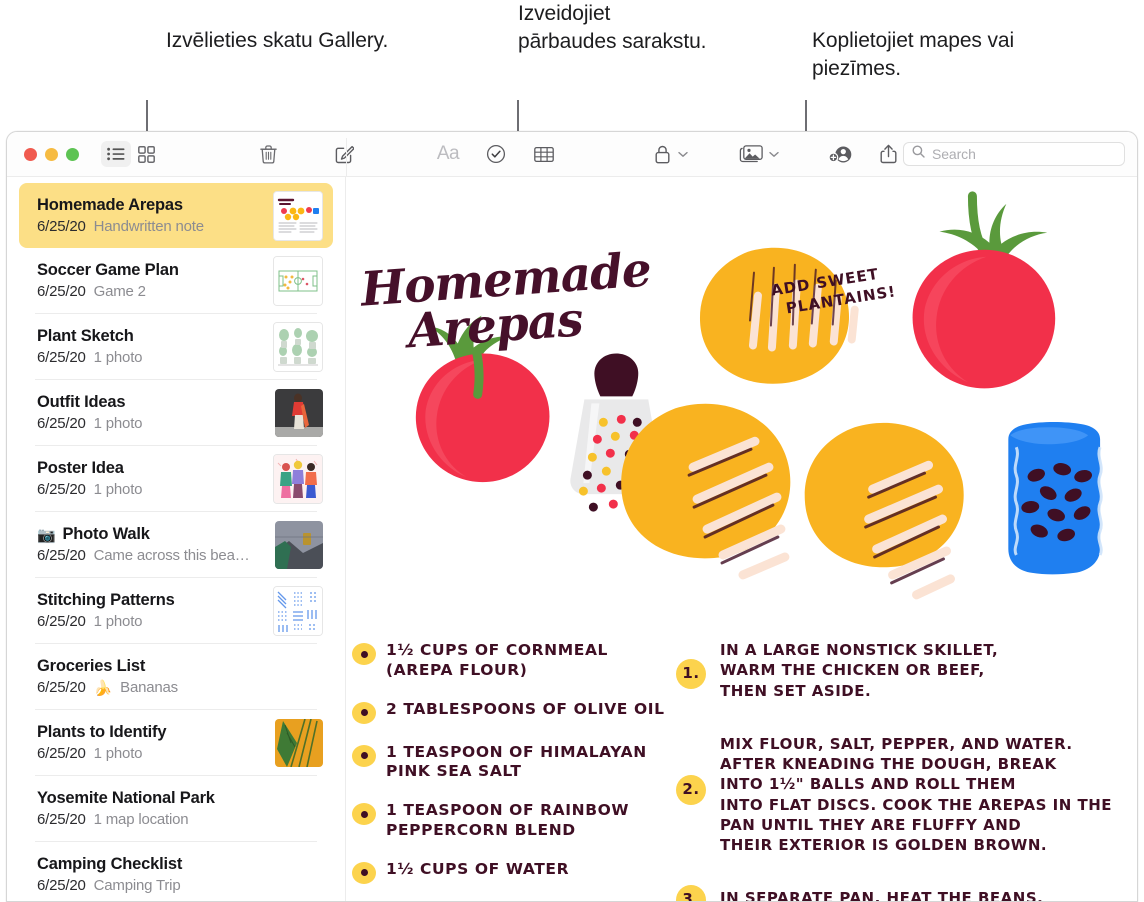 The width and height of the screenshot is (1144, 902). I want to click on pepper-shaker, so click(616, 432).